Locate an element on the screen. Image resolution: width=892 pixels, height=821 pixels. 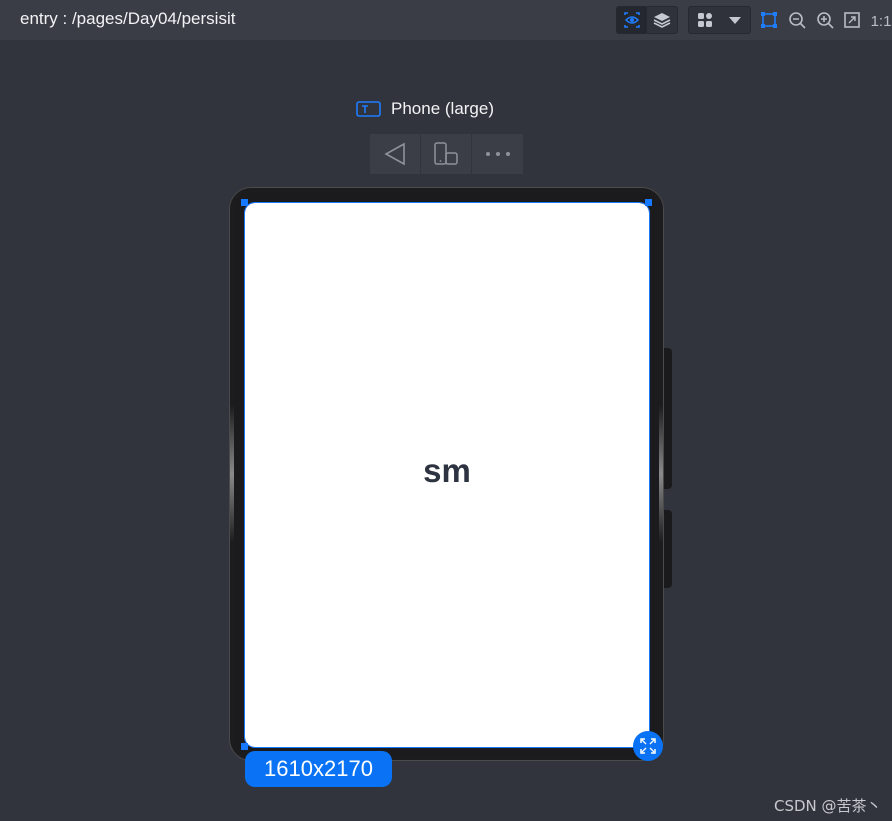
select-frame-button is located at coordinates (769, 20).